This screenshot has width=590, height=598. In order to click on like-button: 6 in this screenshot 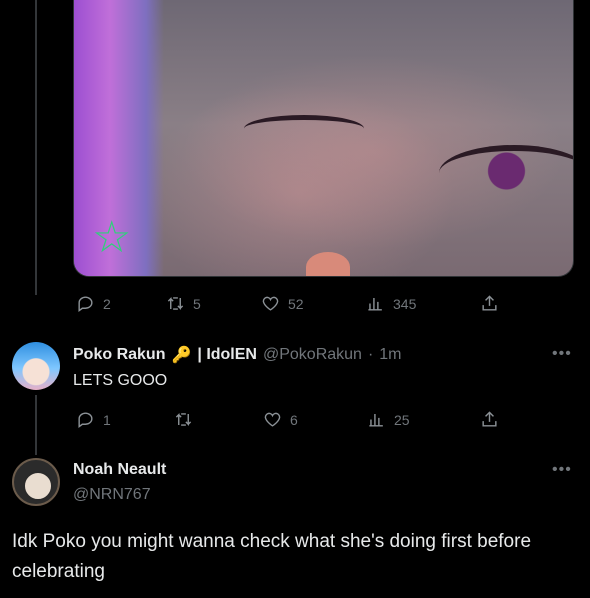, I will do `click(280, 419)`.